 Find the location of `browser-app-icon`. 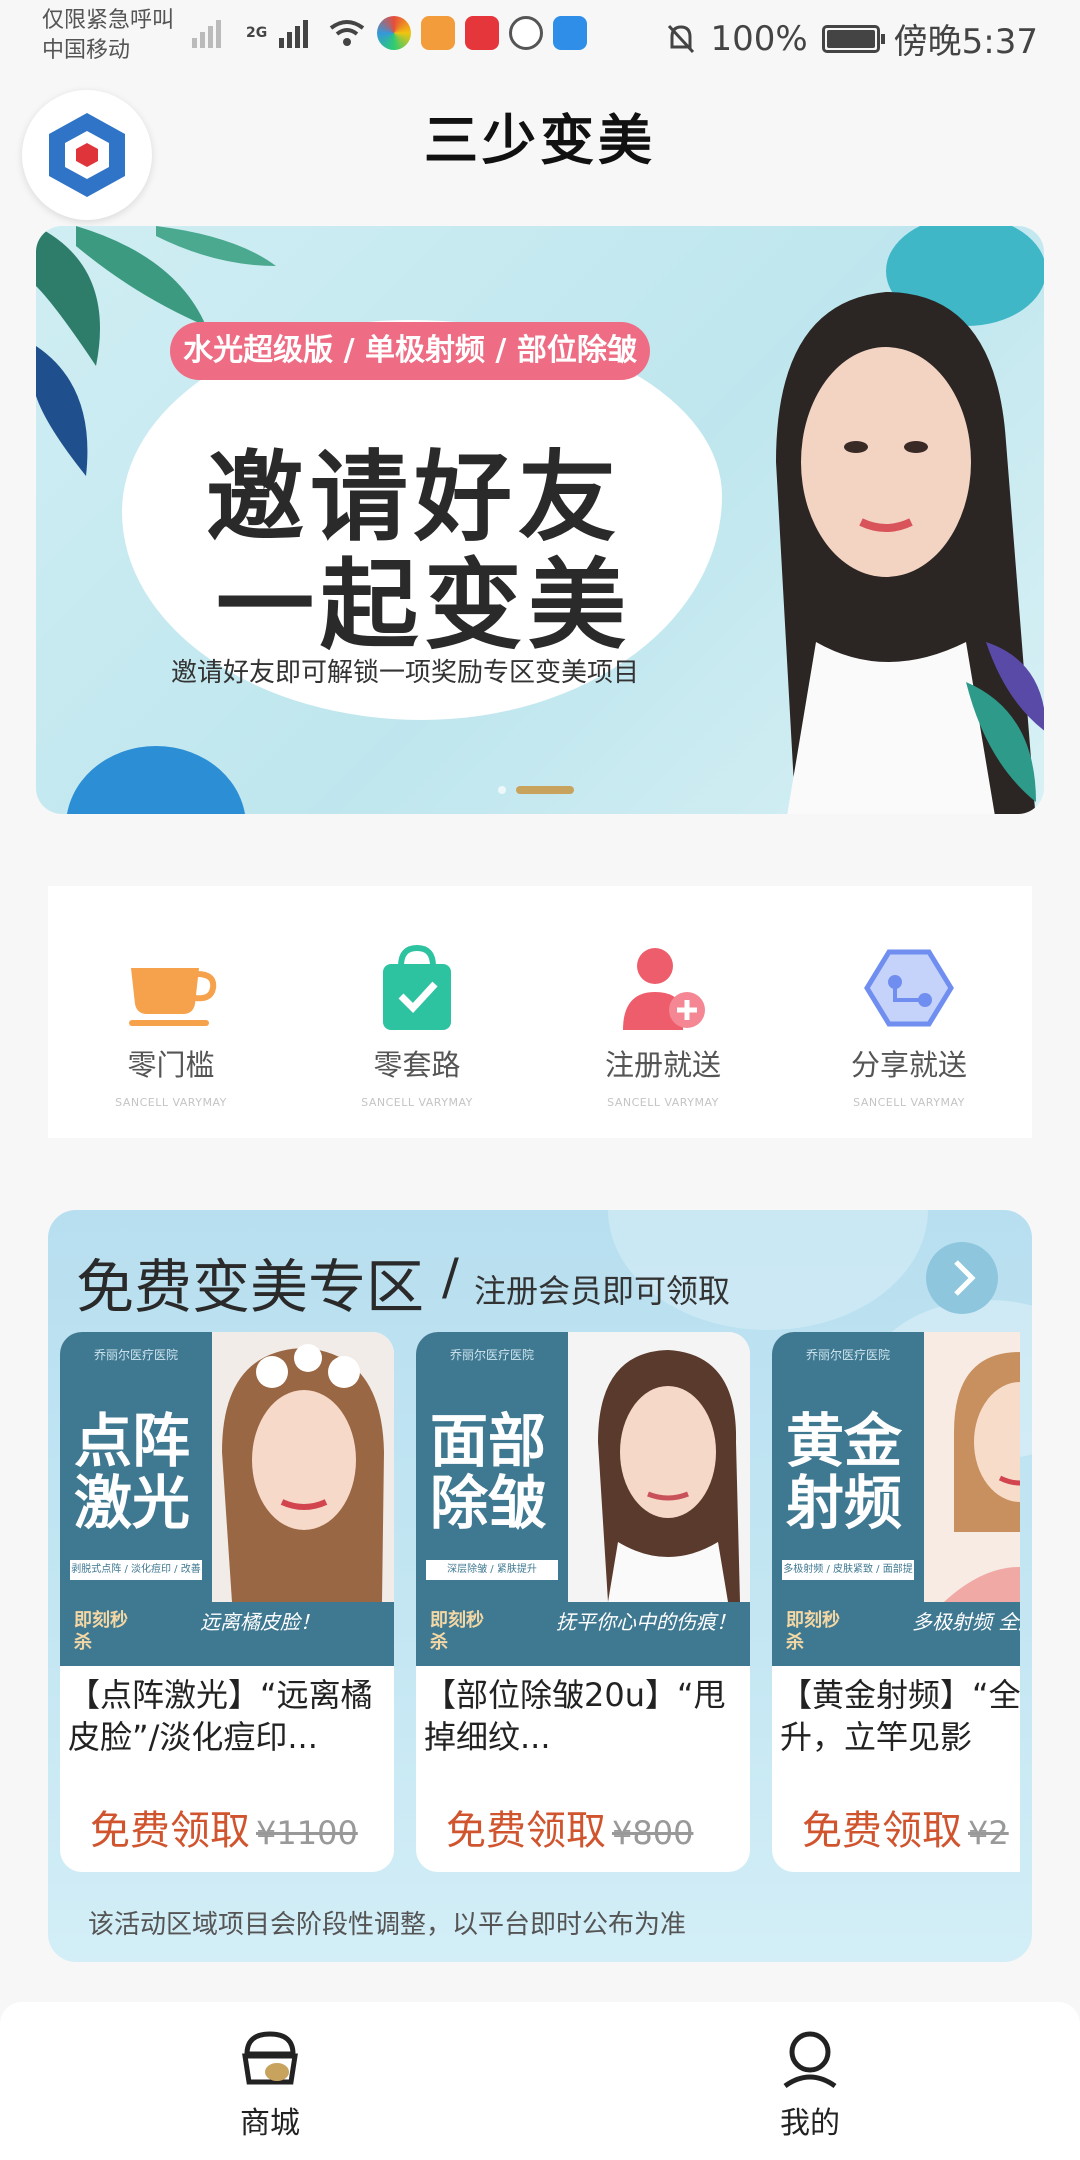

browser-app-icon is located at coordinates (394, 33).